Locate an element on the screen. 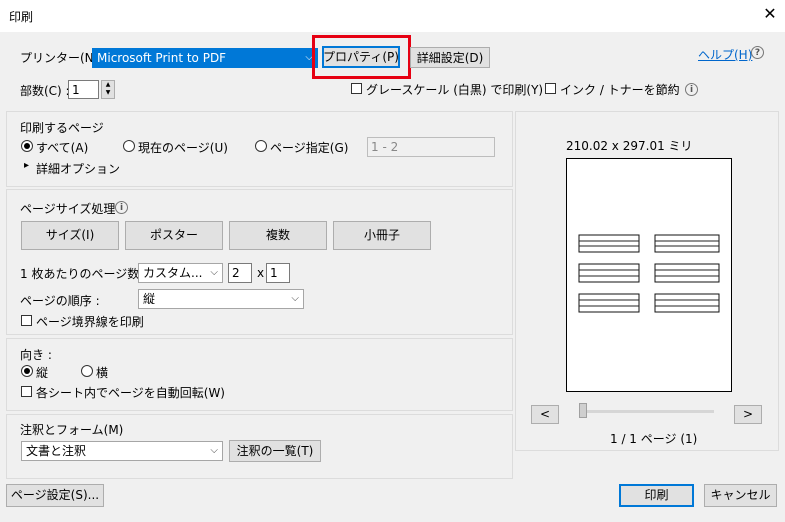 The width and height of the screenshot is (785, 522). comments-summary-button: 注釈の一覧(T) is located at coordinates (275, 451).